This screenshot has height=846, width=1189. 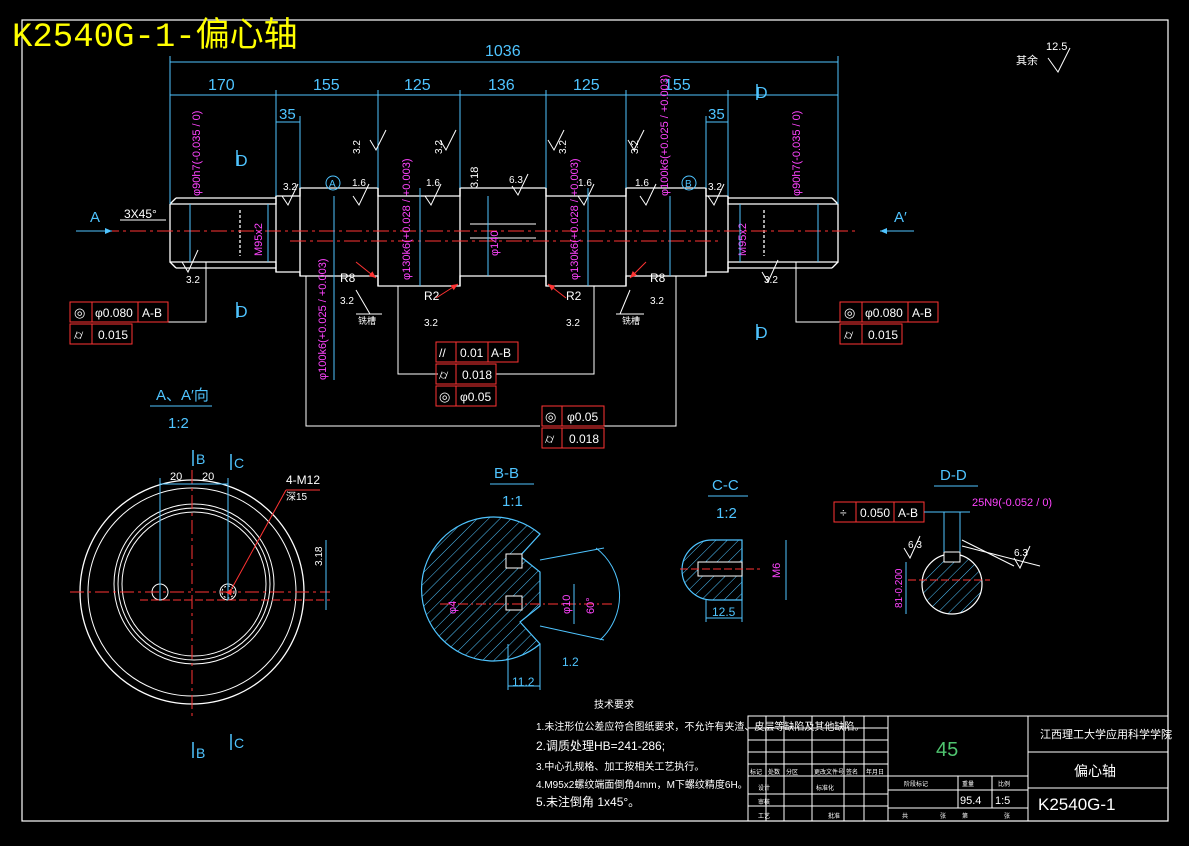 I want to click on dim-shoulder-left: 35, so click(x=287, y=114).